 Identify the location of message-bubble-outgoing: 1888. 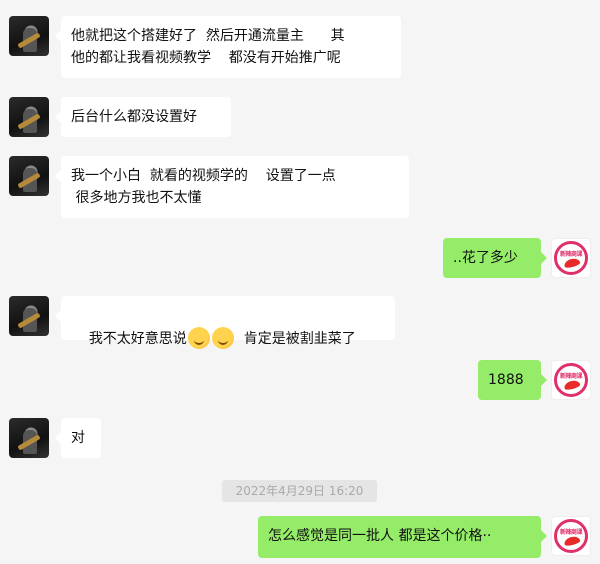
(512, 380).